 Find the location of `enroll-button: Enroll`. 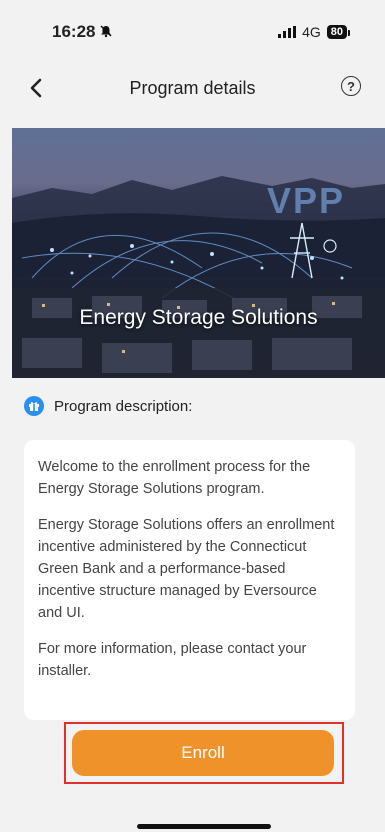

enroll-button: Enroll is located at coordinates (203, 753).